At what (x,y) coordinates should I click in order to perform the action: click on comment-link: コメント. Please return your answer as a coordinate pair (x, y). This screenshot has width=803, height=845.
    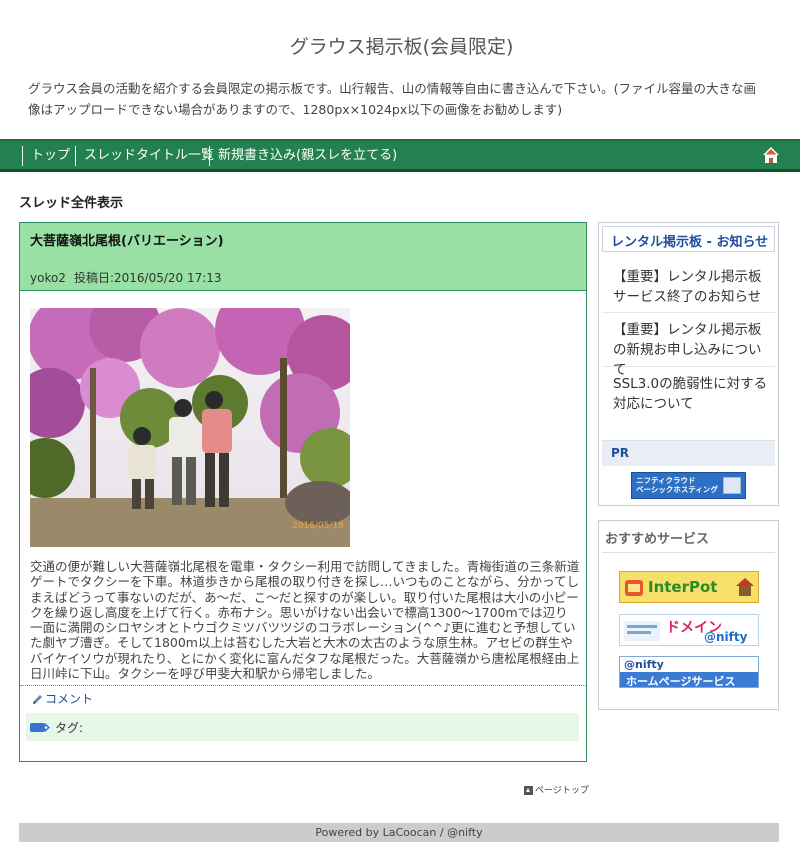
    Looking at the image, I should click on (62, 698).